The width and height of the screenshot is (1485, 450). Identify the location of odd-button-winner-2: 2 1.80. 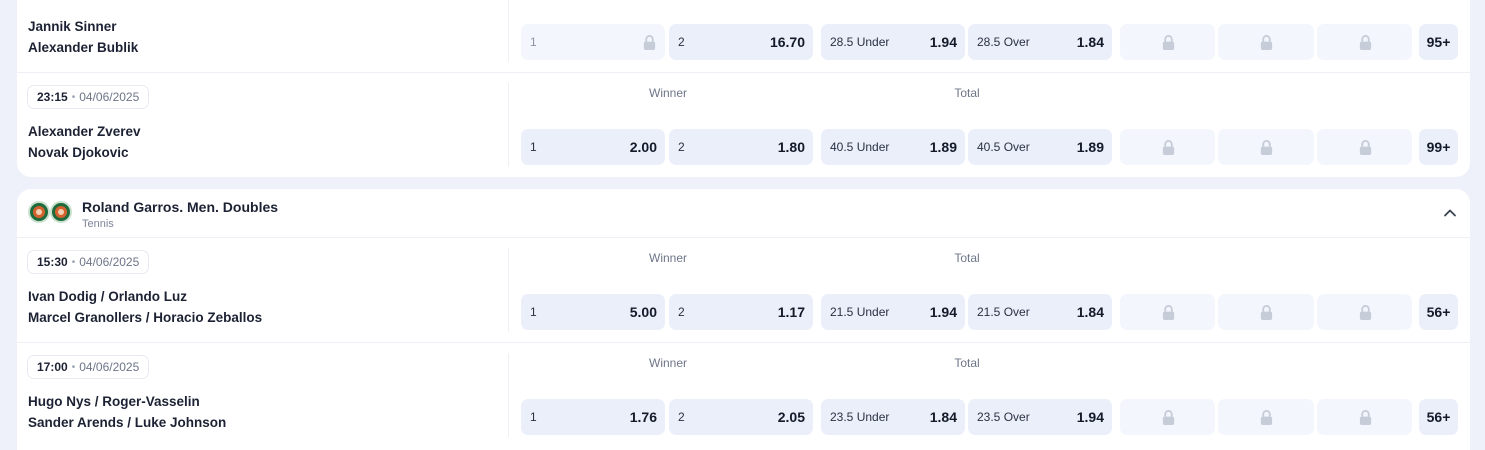
(741, 147).